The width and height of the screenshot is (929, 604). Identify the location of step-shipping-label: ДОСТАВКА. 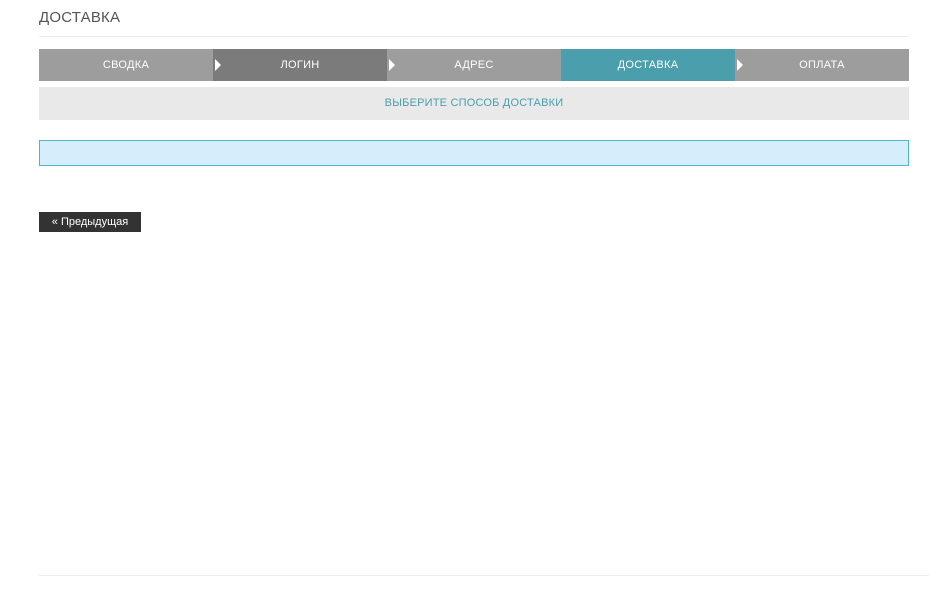
(648, 65).